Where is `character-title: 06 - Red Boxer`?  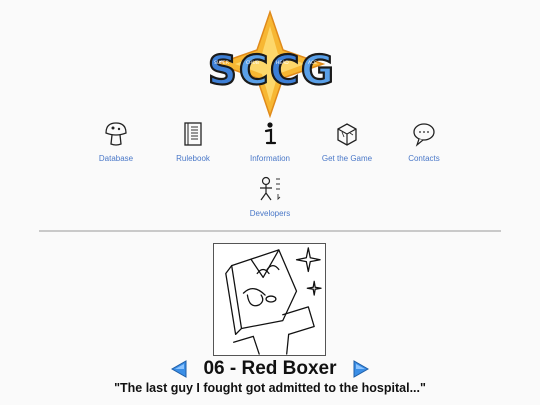 character-title: 06 - Red Boxer is located at coordinates (270, 368).